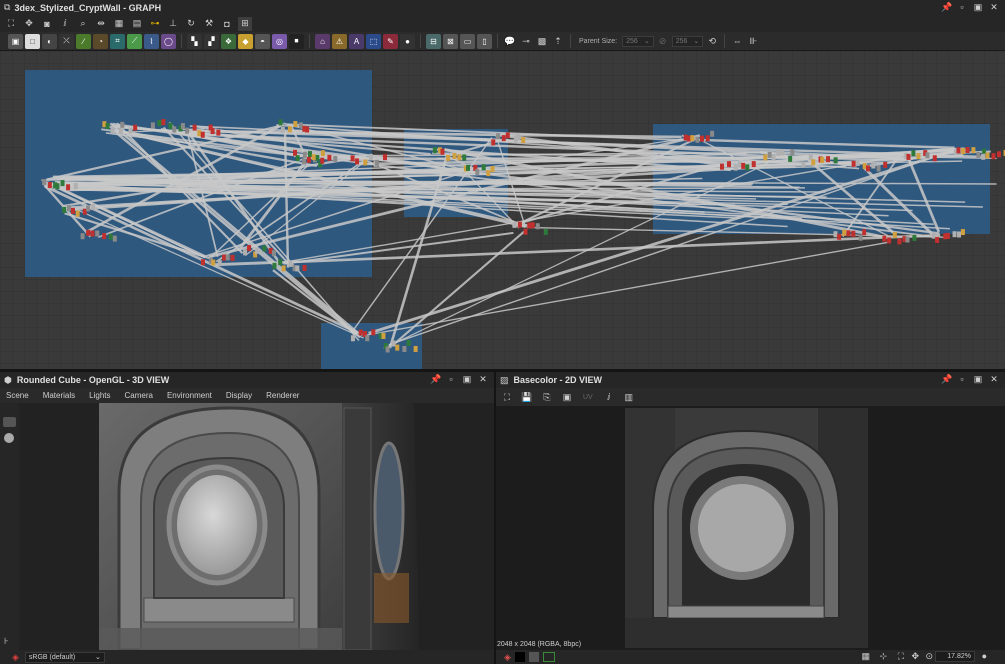 Image resolution: width=1005 pixels, height=664 pixels. What do you see at coordinates (946, 379) in the screenshot?
I see `pin-icon: 📌` at bounding box center [946, 379].